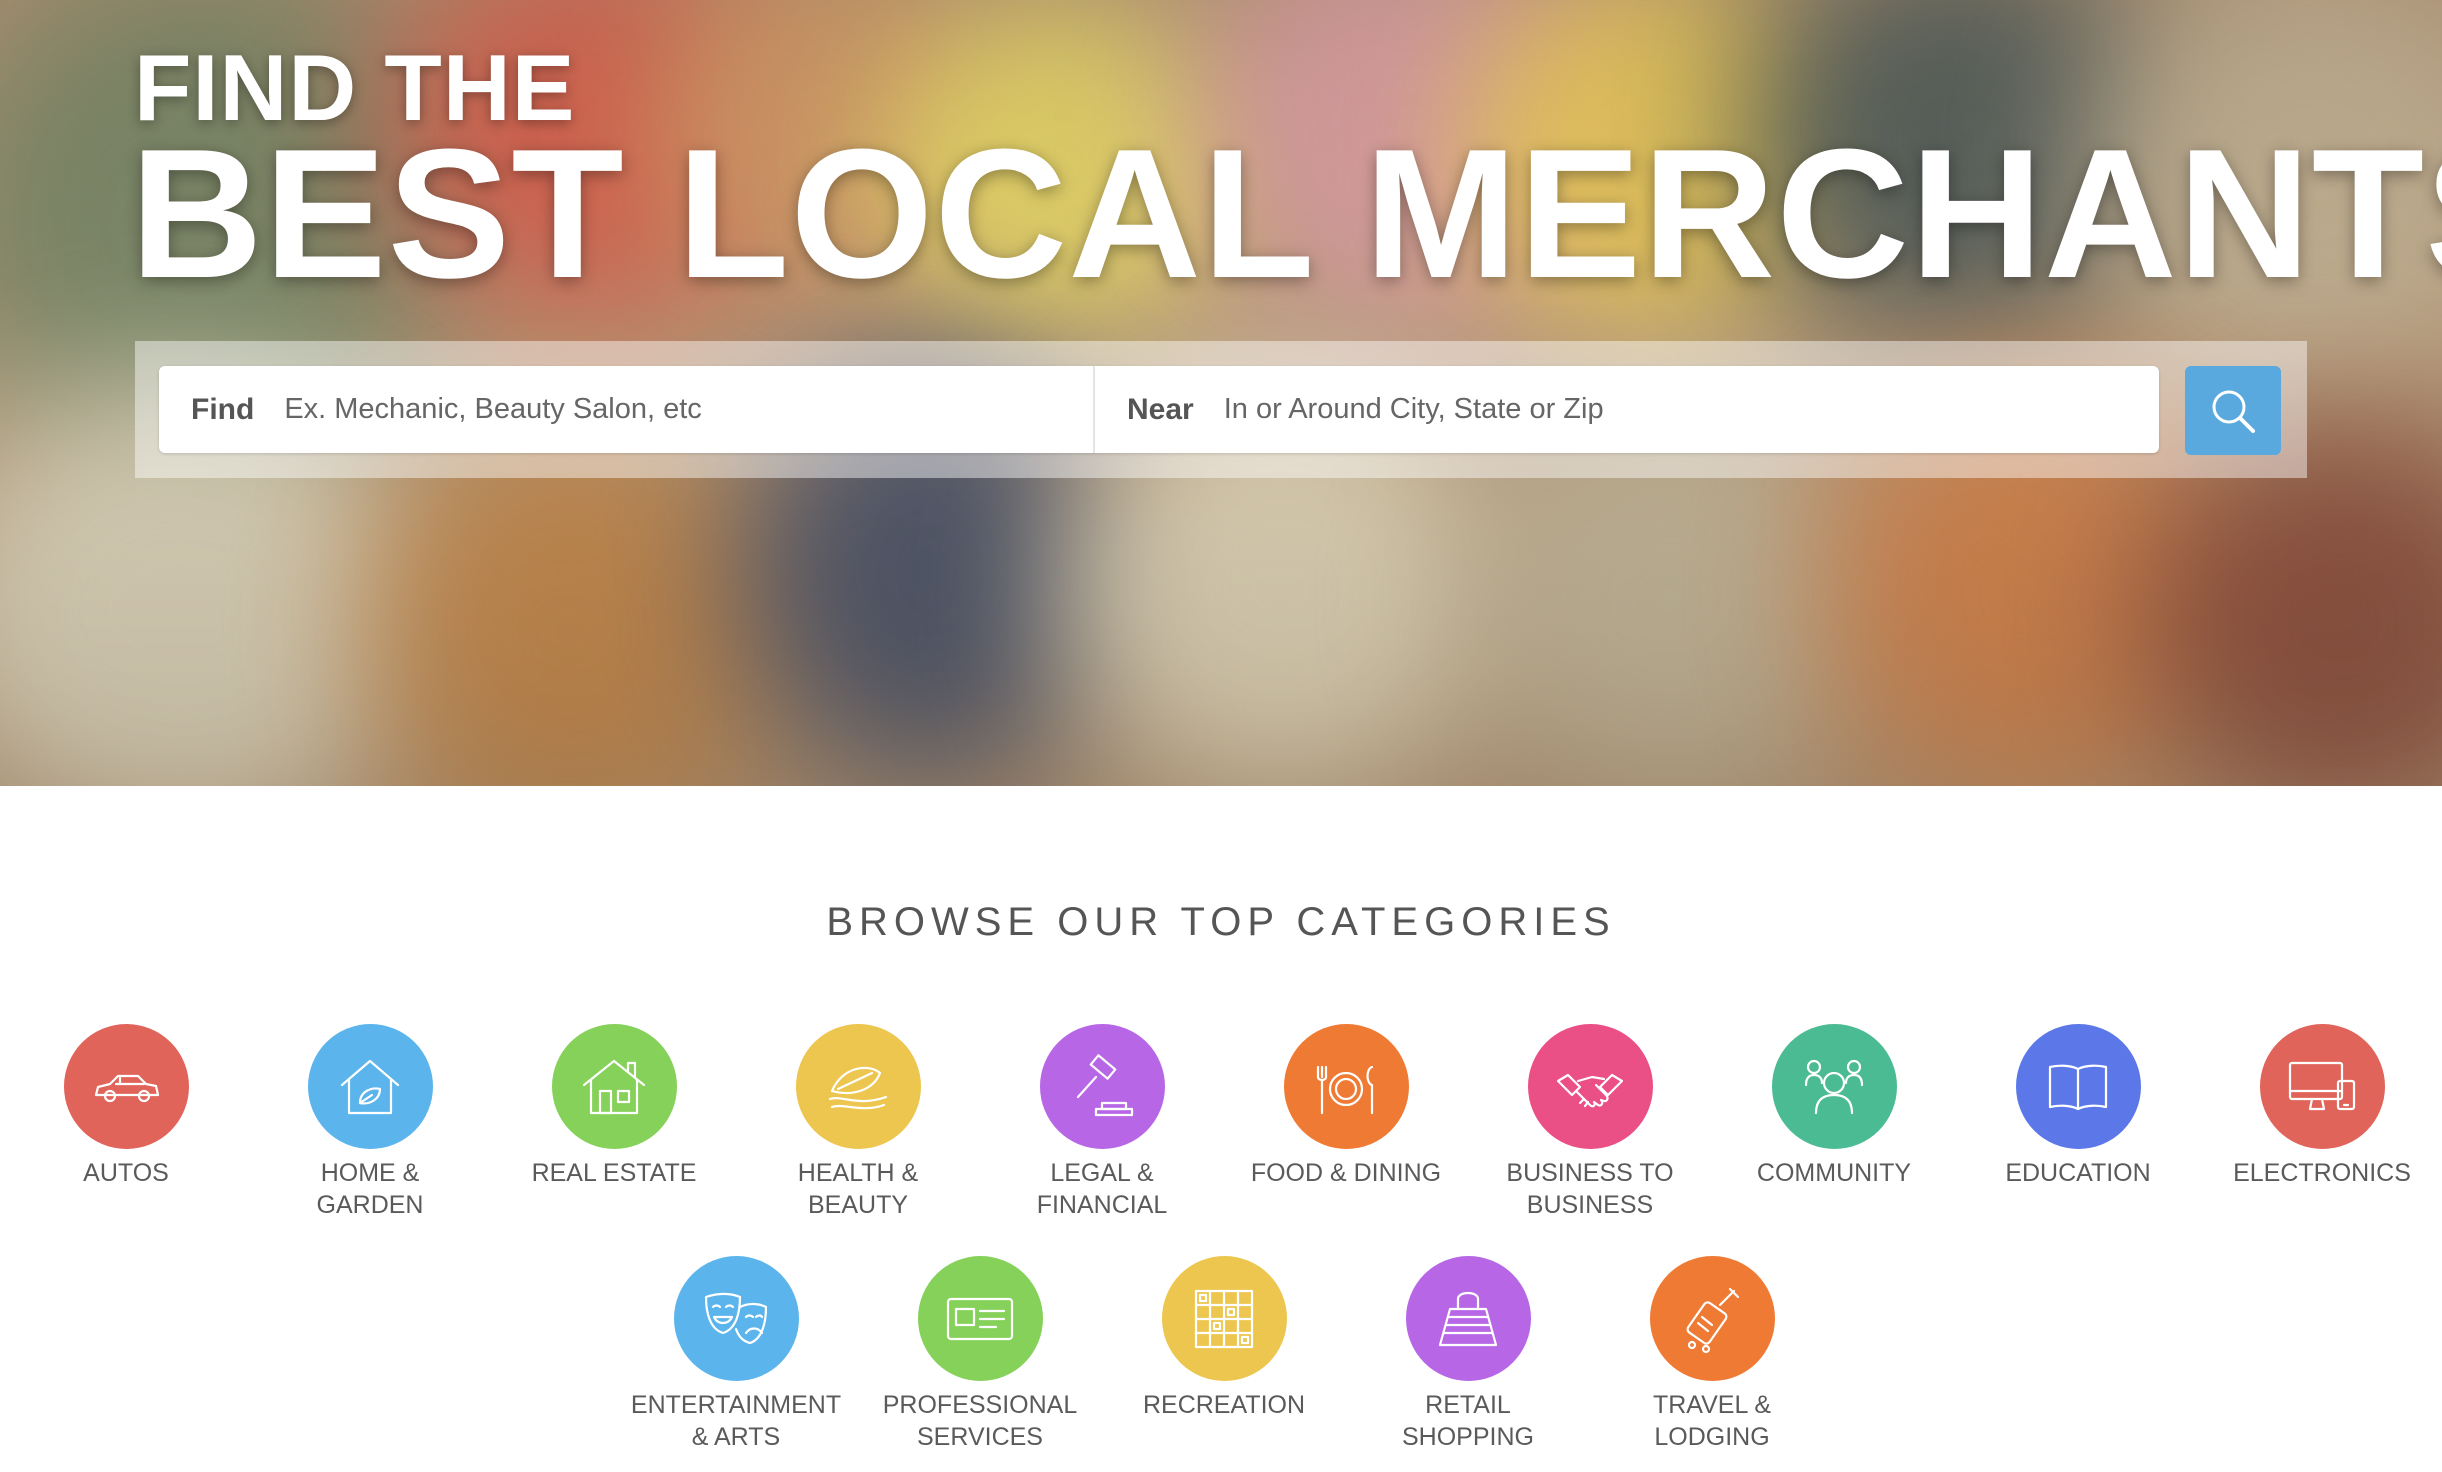  I want to click on devices-icon, so click(2322, 1085).